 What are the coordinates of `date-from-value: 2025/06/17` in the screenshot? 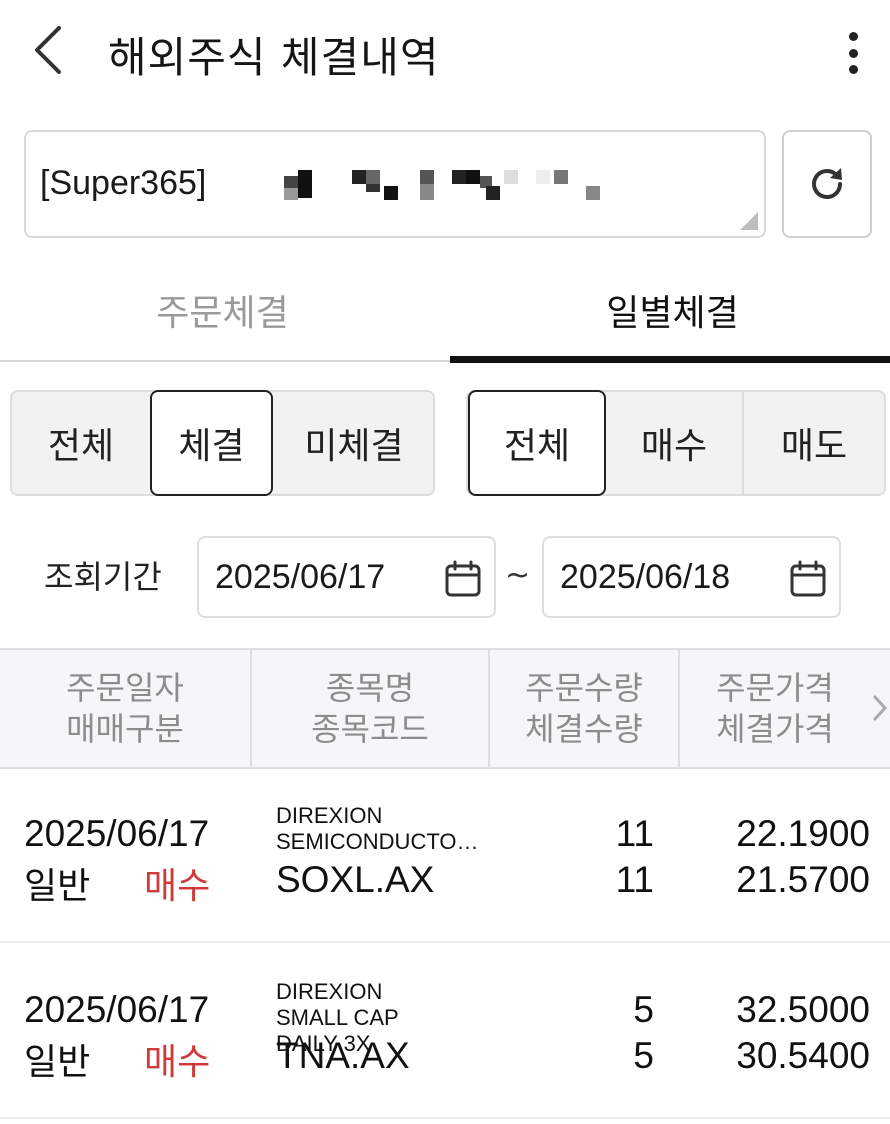 It's located at (300, 577).